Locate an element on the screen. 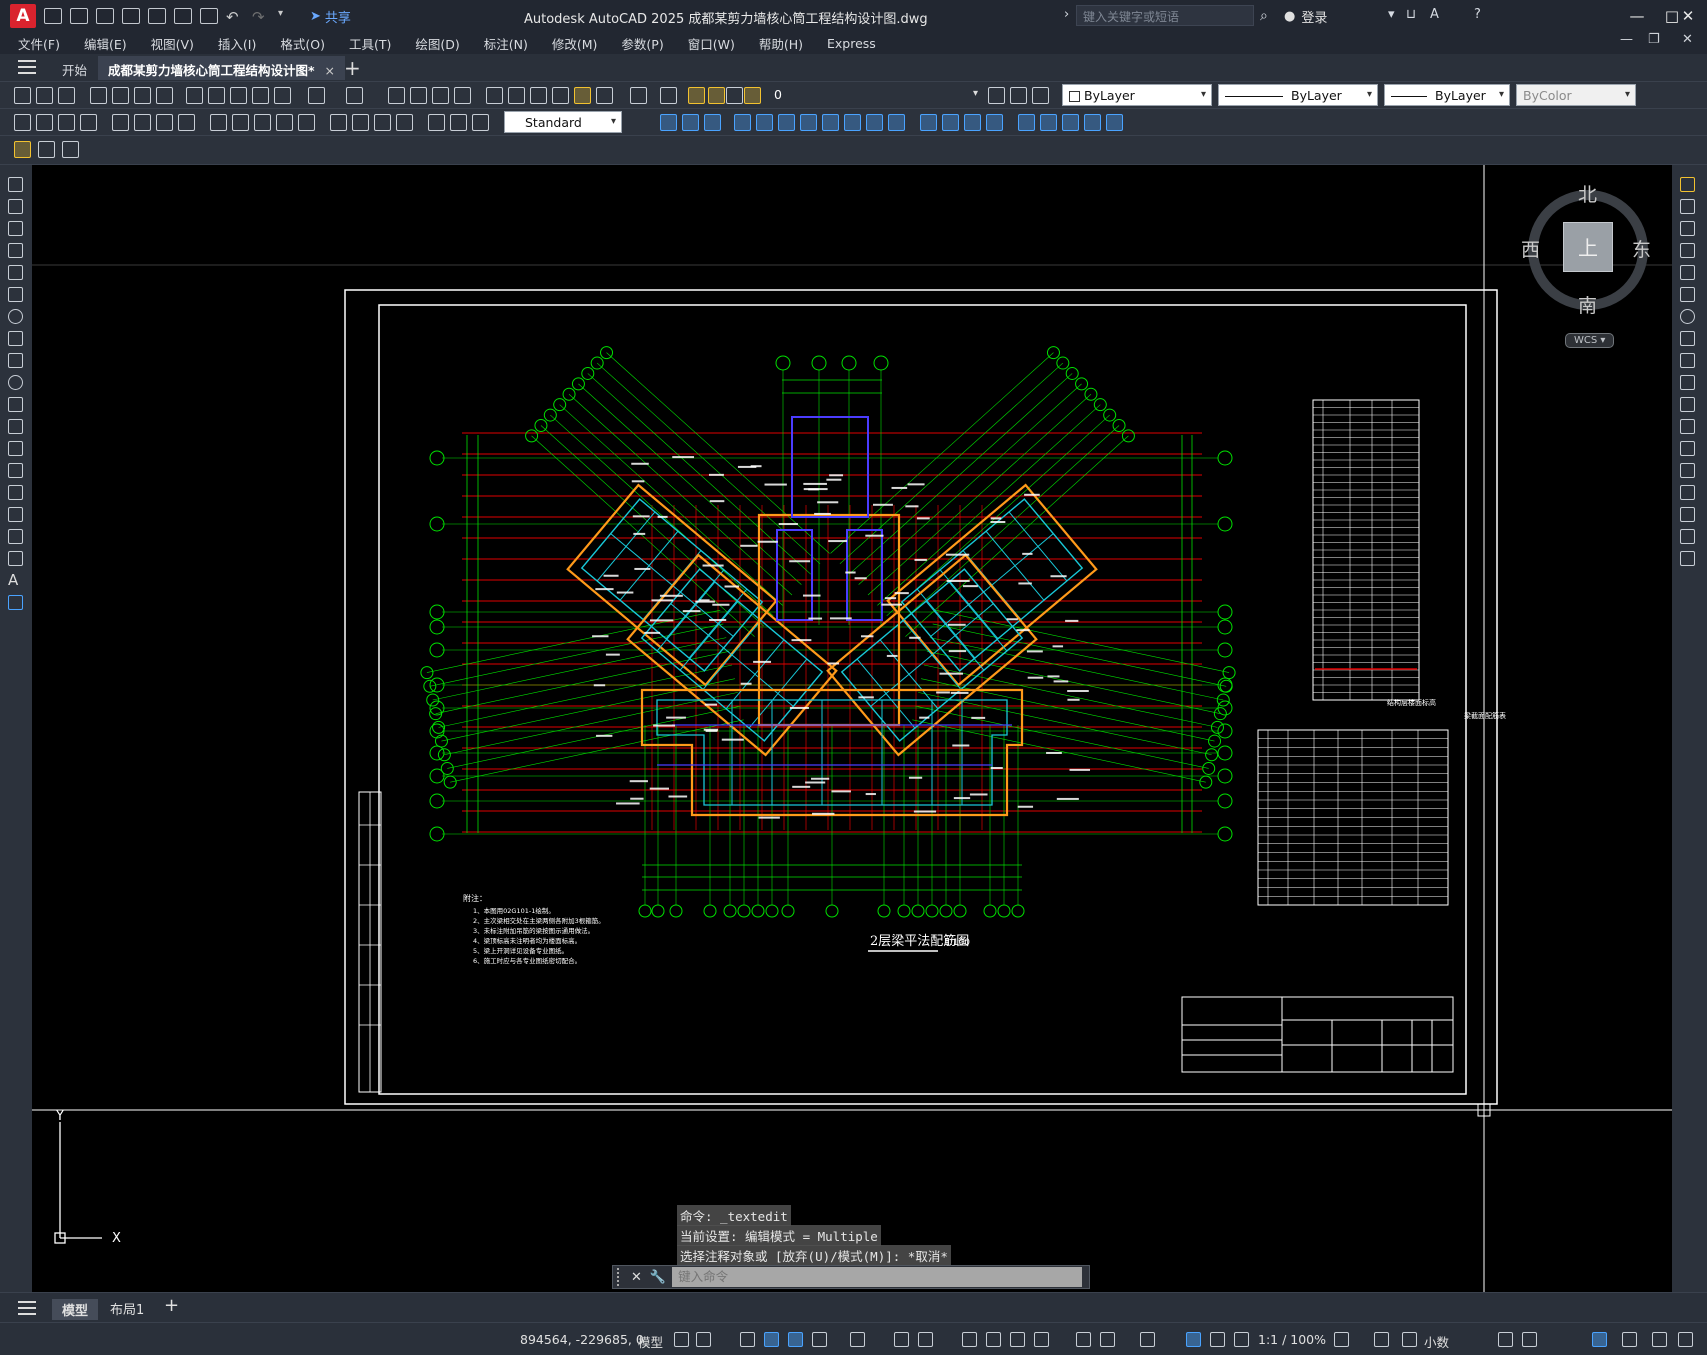  etransmit-icon is located at coordinates (164, 95).